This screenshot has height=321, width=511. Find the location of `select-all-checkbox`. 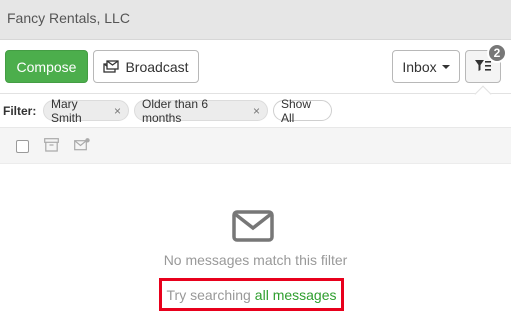

select-all-checkbox is located at coordinates (22, 146).